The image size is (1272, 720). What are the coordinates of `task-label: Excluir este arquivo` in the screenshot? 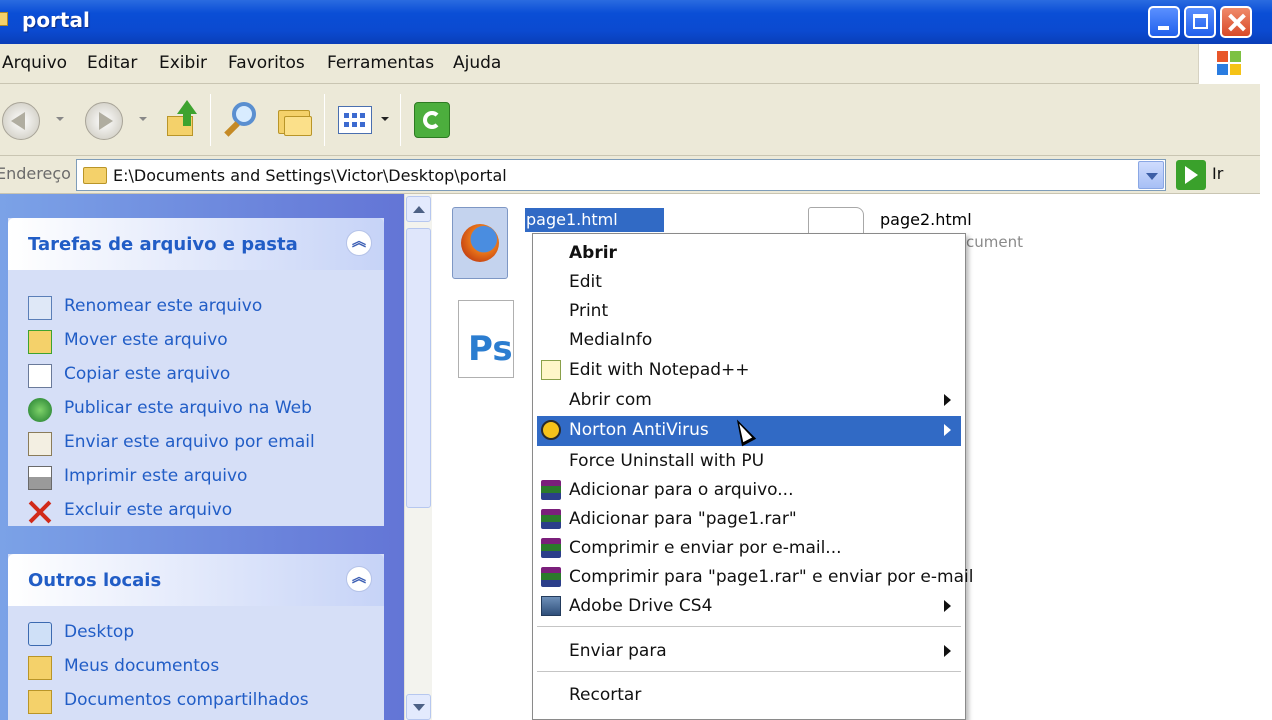 It's located at (148, 510).